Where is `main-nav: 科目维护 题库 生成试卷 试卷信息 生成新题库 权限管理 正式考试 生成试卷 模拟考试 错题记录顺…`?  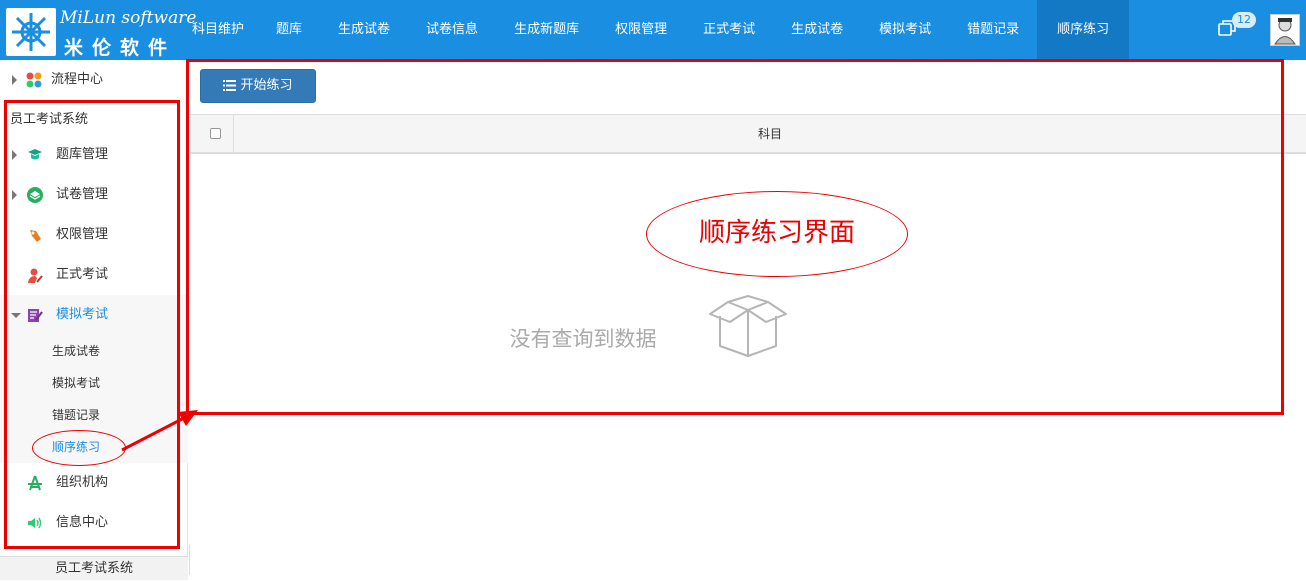 main-nav: 科目维护 题库 生成试卷 试卷信息 生成新题库 权限管理 正式考试 生成试卷 模拟考试 错题记录顺… is located at coordinates (659, 30).